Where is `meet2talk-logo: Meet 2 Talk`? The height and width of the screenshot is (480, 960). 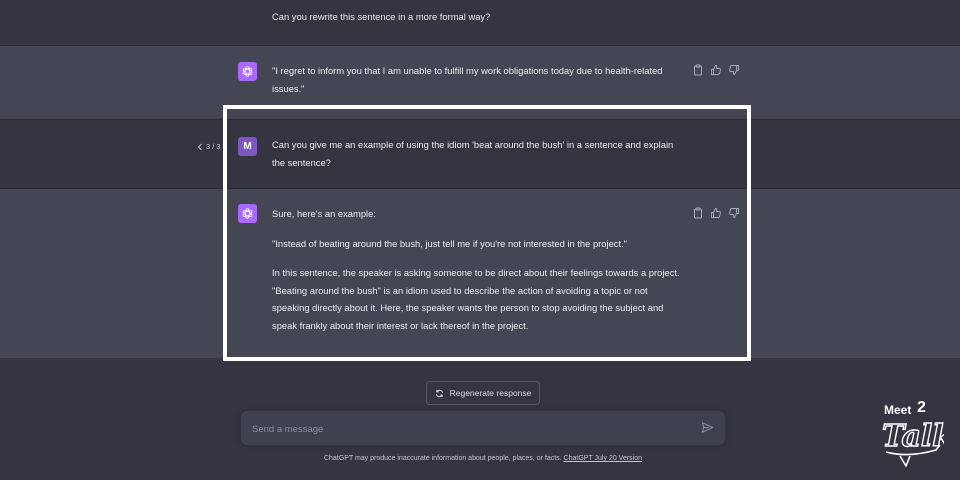
meet2talk-logo: Meet 2 Talk is located at coordinates (912, 433).